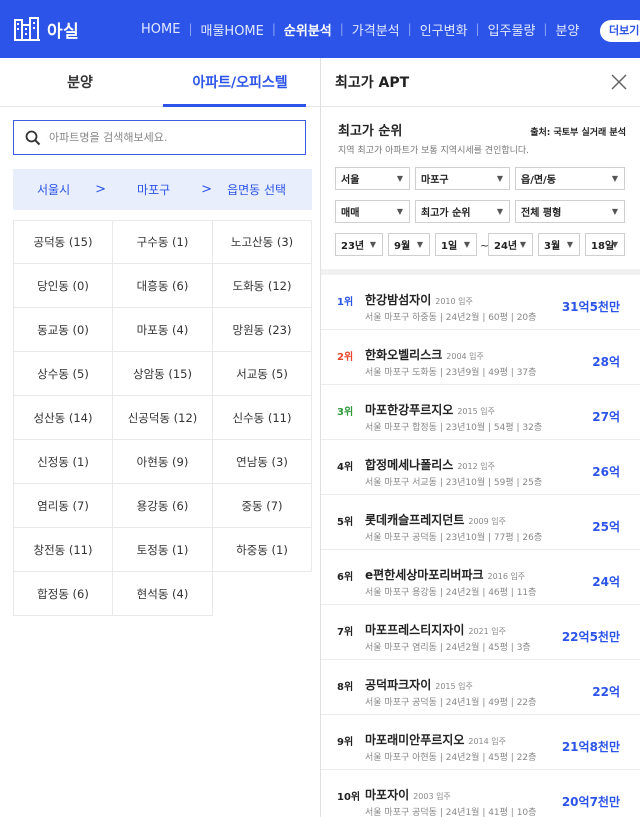  I want to click on deal-info: 서울 마포구 공덕동 | 23년10월 | 77평 | 26층, so click(454, 538).